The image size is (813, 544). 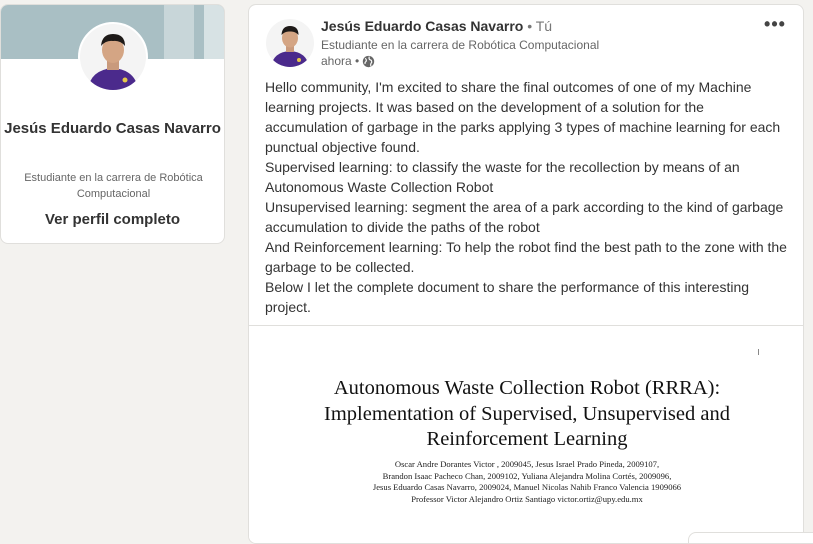 I want to click on profile-avatar, so click(x=113, y=57).